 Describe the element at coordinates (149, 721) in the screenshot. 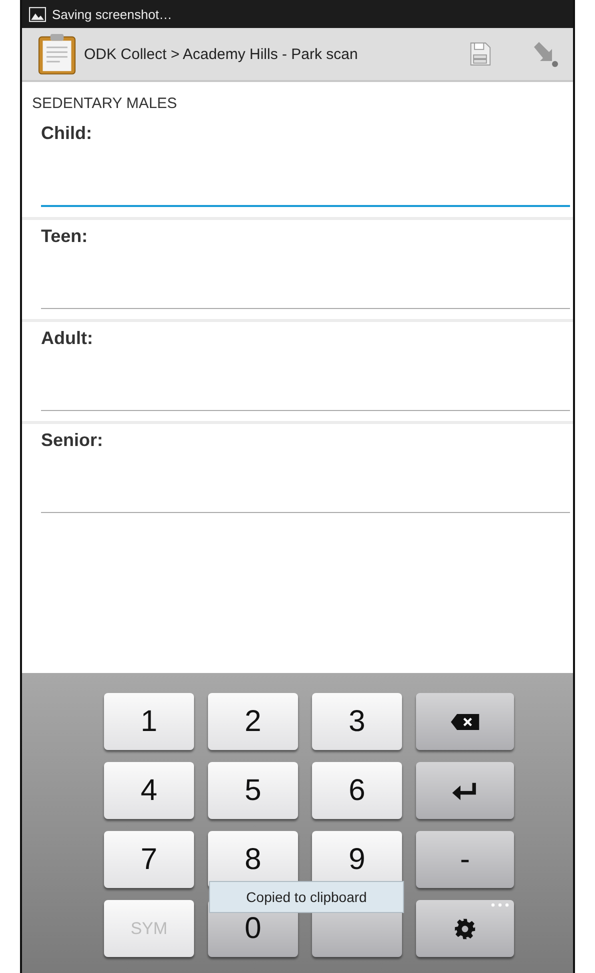

I see `key: 1` at that location.